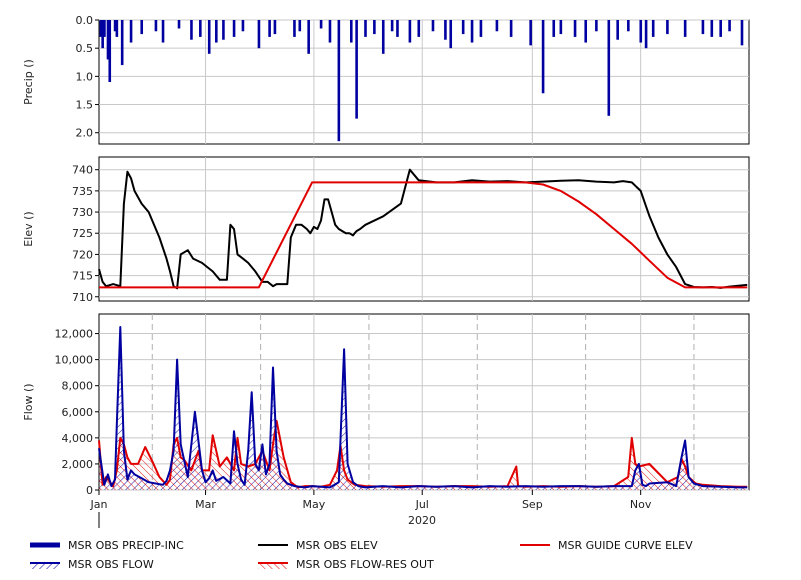 The width and height of the screenshot is (801, 580). What do you see at coordinates (85, 20) in the screenshot?
I see `precip-y-tick-label: 0.0` at bounding box center [85, 20].